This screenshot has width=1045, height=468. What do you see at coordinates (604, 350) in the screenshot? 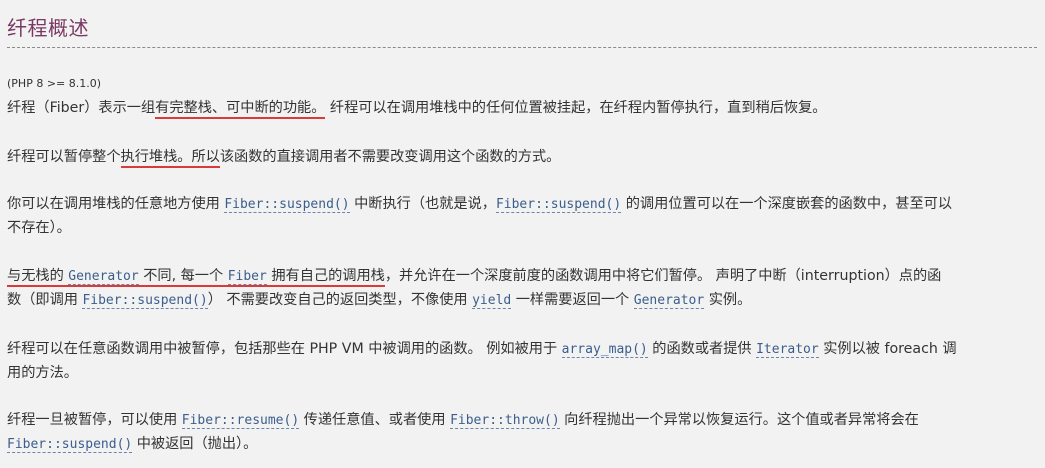
I see `array-map-link: array_map()` at bounding box center [604, 350].